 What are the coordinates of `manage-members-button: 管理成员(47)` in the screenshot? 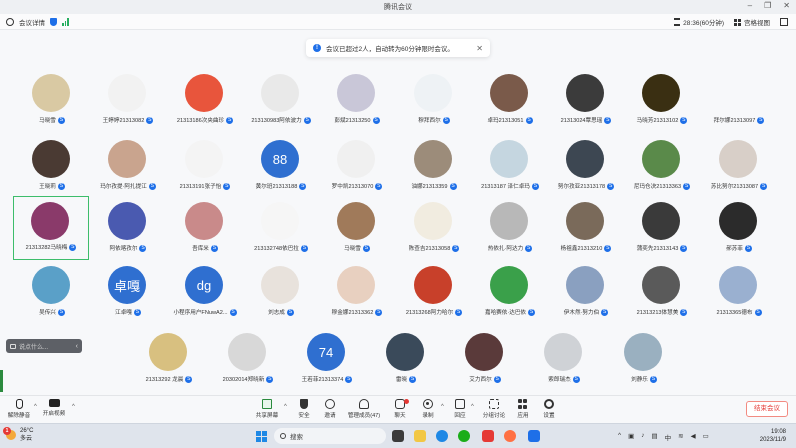 It's located at (364, 409).